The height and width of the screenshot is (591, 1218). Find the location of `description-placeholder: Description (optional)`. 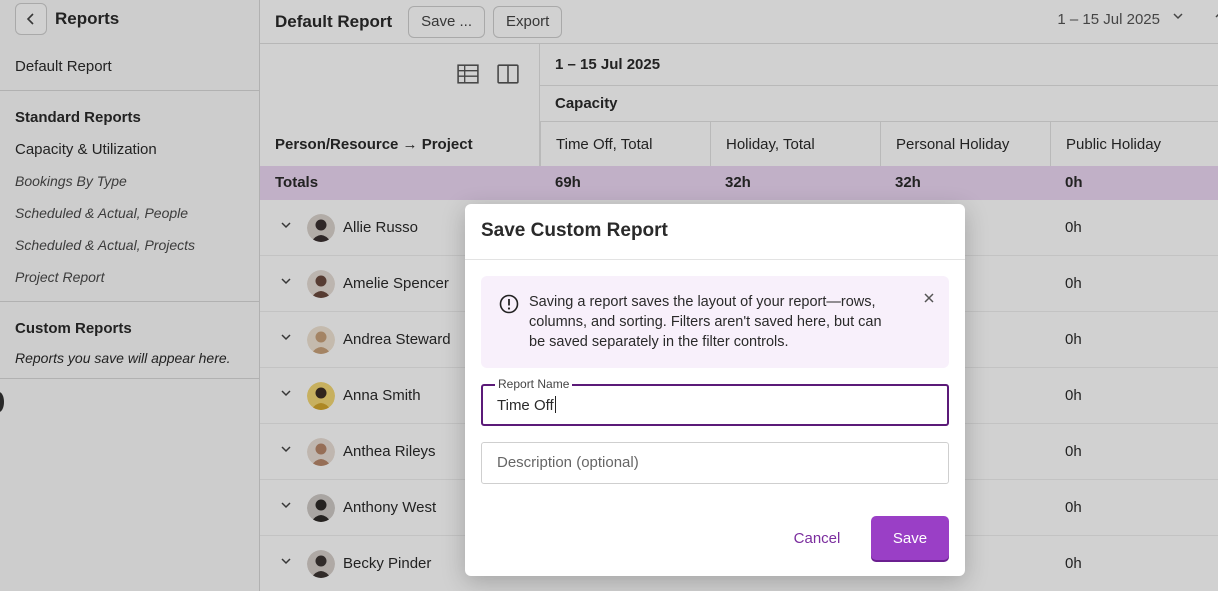

description-placeholder: Description (optional) is located at coordinates (568, 462).